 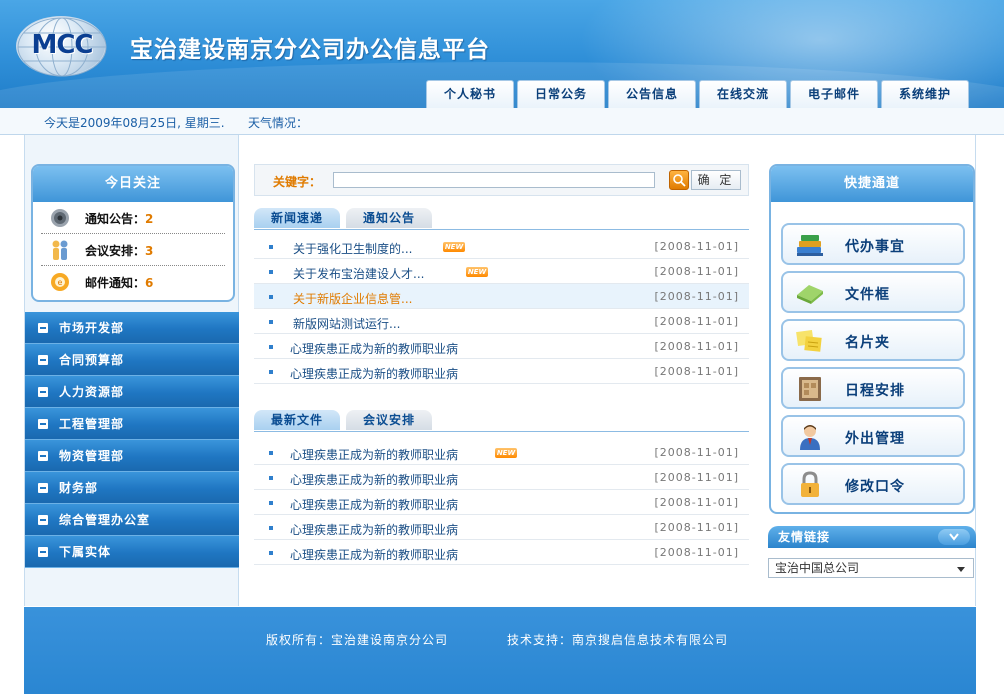 I want to click on chevron-down-icon, so click(x=954, y=537).